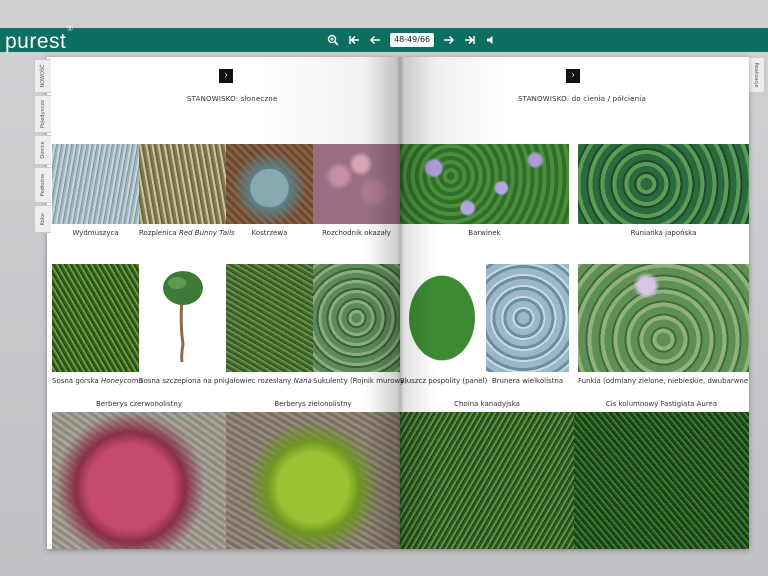 The width and height of the screenshot is (768, 576). Describe the element at coordinates (354, 40) in the screenshot. I see `first-page-icon` at that location.